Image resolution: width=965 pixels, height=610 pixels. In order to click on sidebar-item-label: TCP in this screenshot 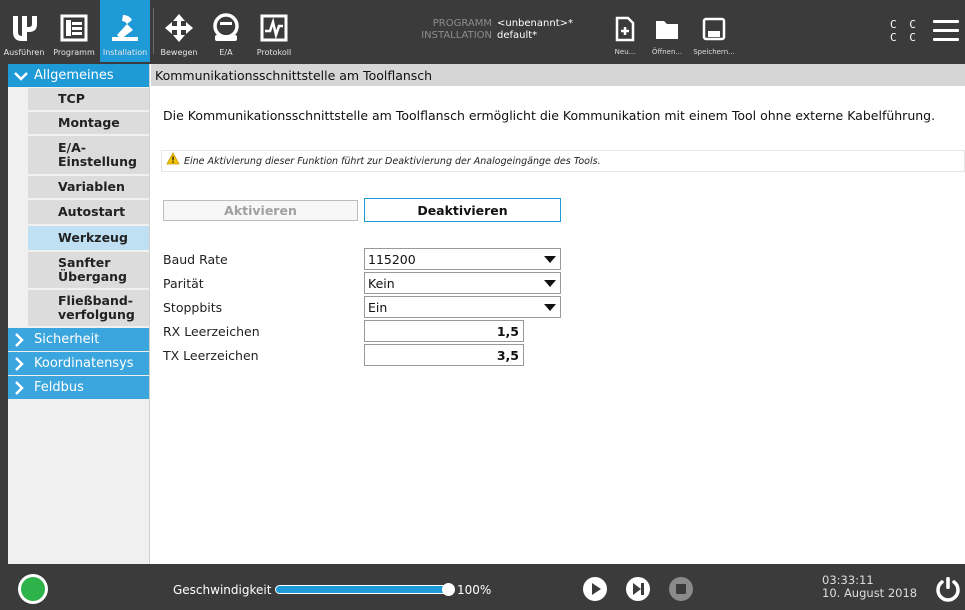, I will do `click(71, 98)`.